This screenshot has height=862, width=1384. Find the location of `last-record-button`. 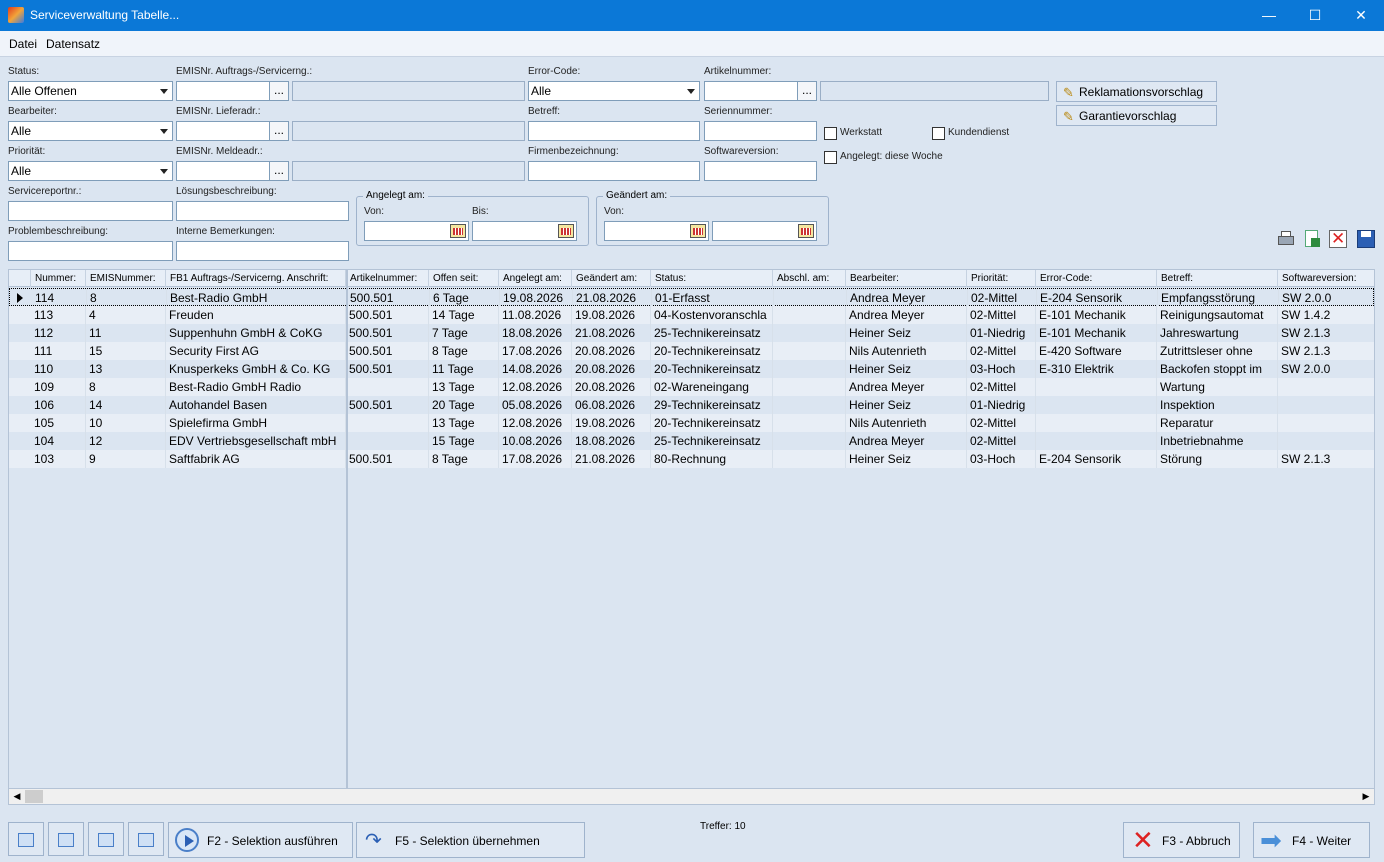

last-record-button is located at coordinates (146, 839).